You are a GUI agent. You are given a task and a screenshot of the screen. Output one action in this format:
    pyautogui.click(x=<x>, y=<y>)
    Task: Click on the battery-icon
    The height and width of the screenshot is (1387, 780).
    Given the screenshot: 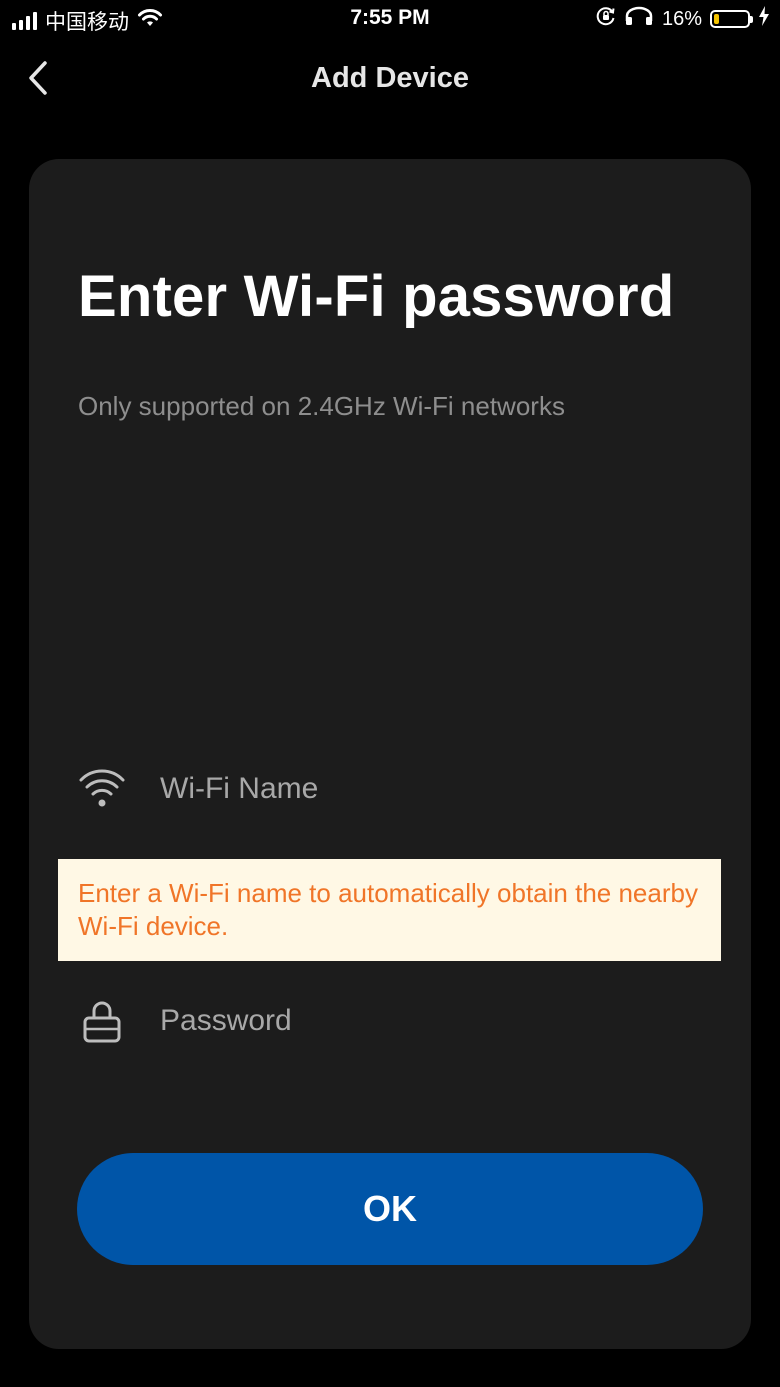 What is the action you would take?
    pyautogui.click(x=731, y=19)
    